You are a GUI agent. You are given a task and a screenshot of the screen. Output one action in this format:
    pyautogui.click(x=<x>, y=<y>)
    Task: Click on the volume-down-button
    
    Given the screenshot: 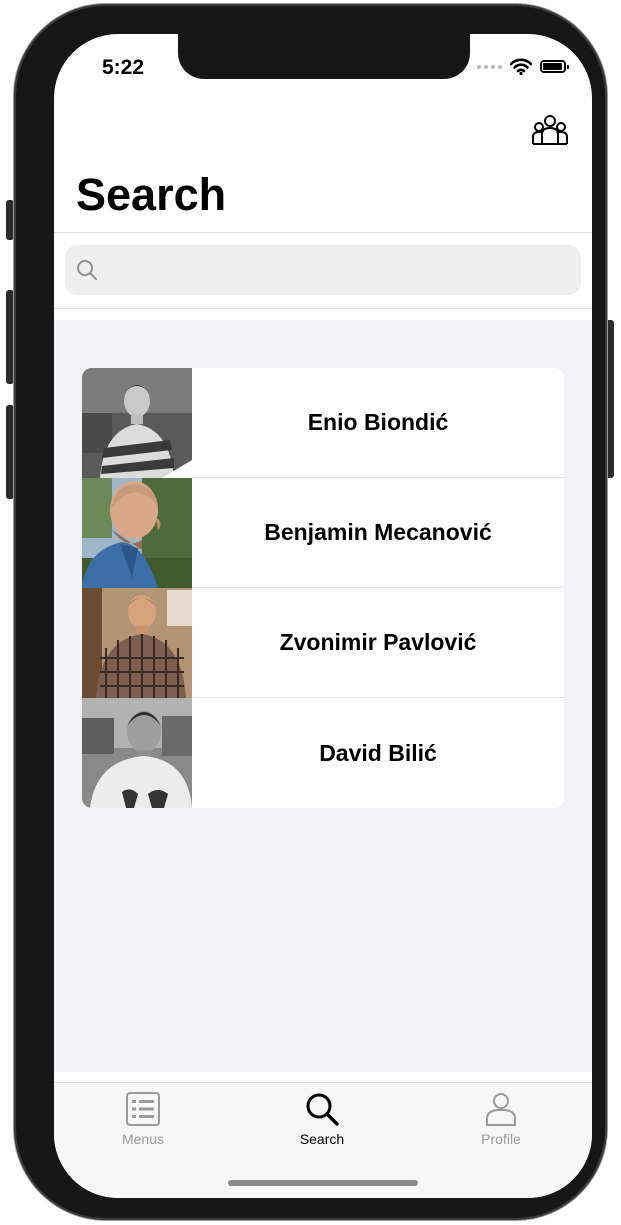 What is the action you would take?
    pyautogui.click(x=10, y=452)
    